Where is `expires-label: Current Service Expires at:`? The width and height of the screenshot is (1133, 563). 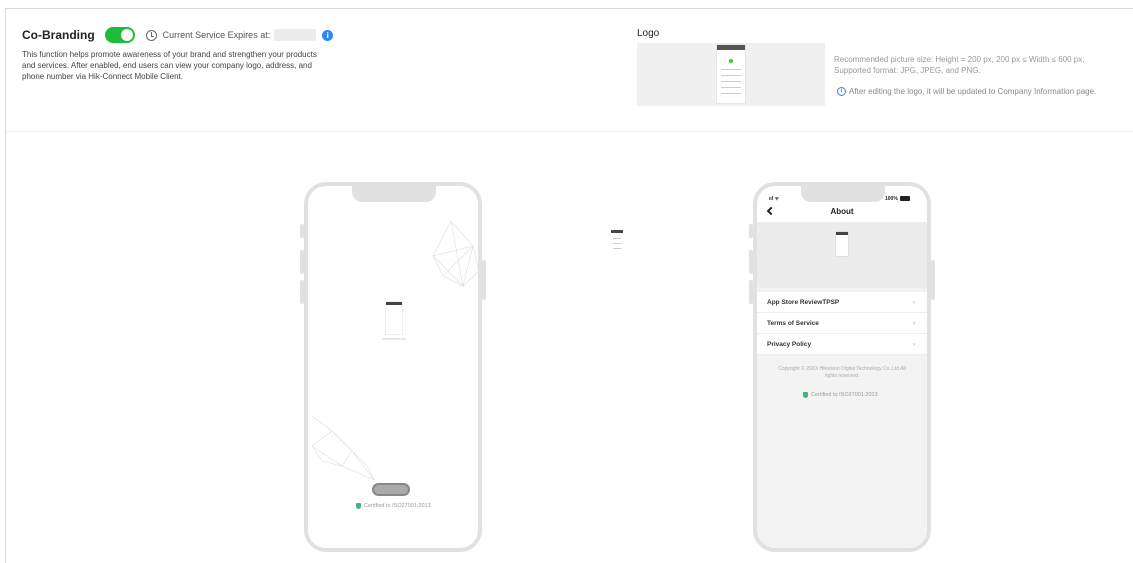
expires-label: Current Service Expires at: is located at coordinates (216, 35).